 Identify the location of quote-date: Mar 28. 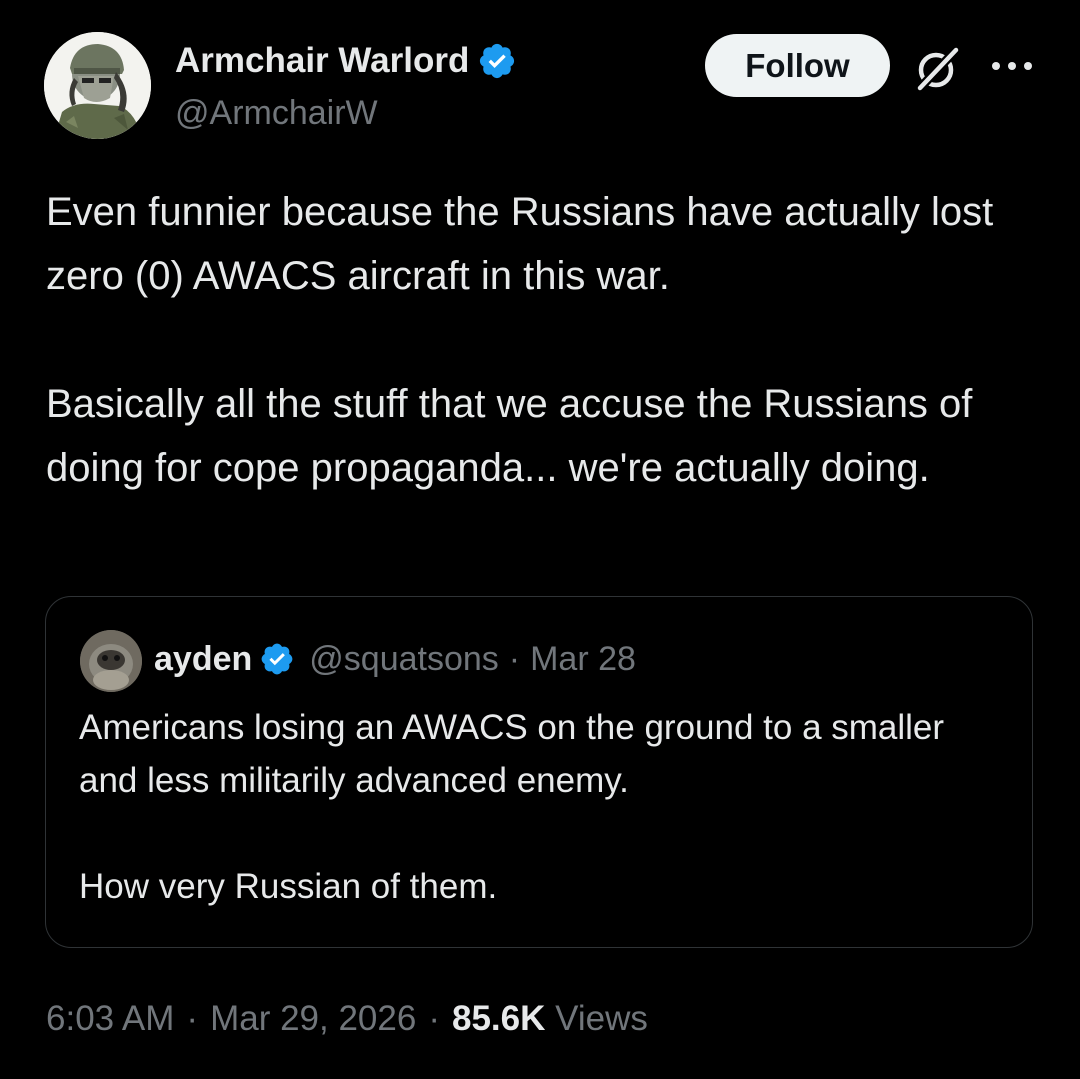
(583, 659).